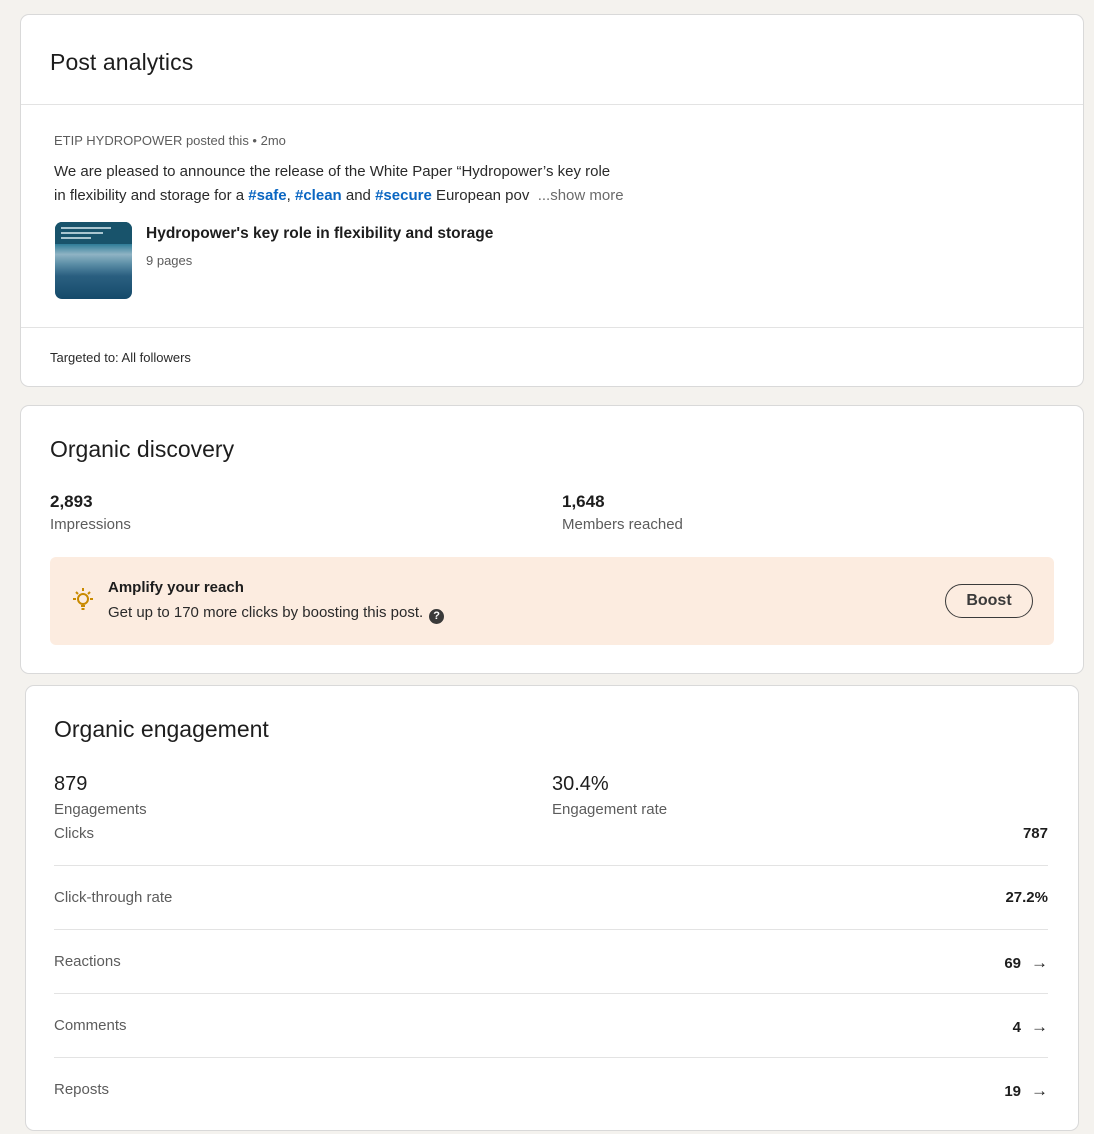 Image resolution: width=1094 pixels, height=1134 pixels. What do you see at coordinates (403, 195) in the screenshot?
I see `hashtag-secure-link: #secure` at bounding box center [403, 195].